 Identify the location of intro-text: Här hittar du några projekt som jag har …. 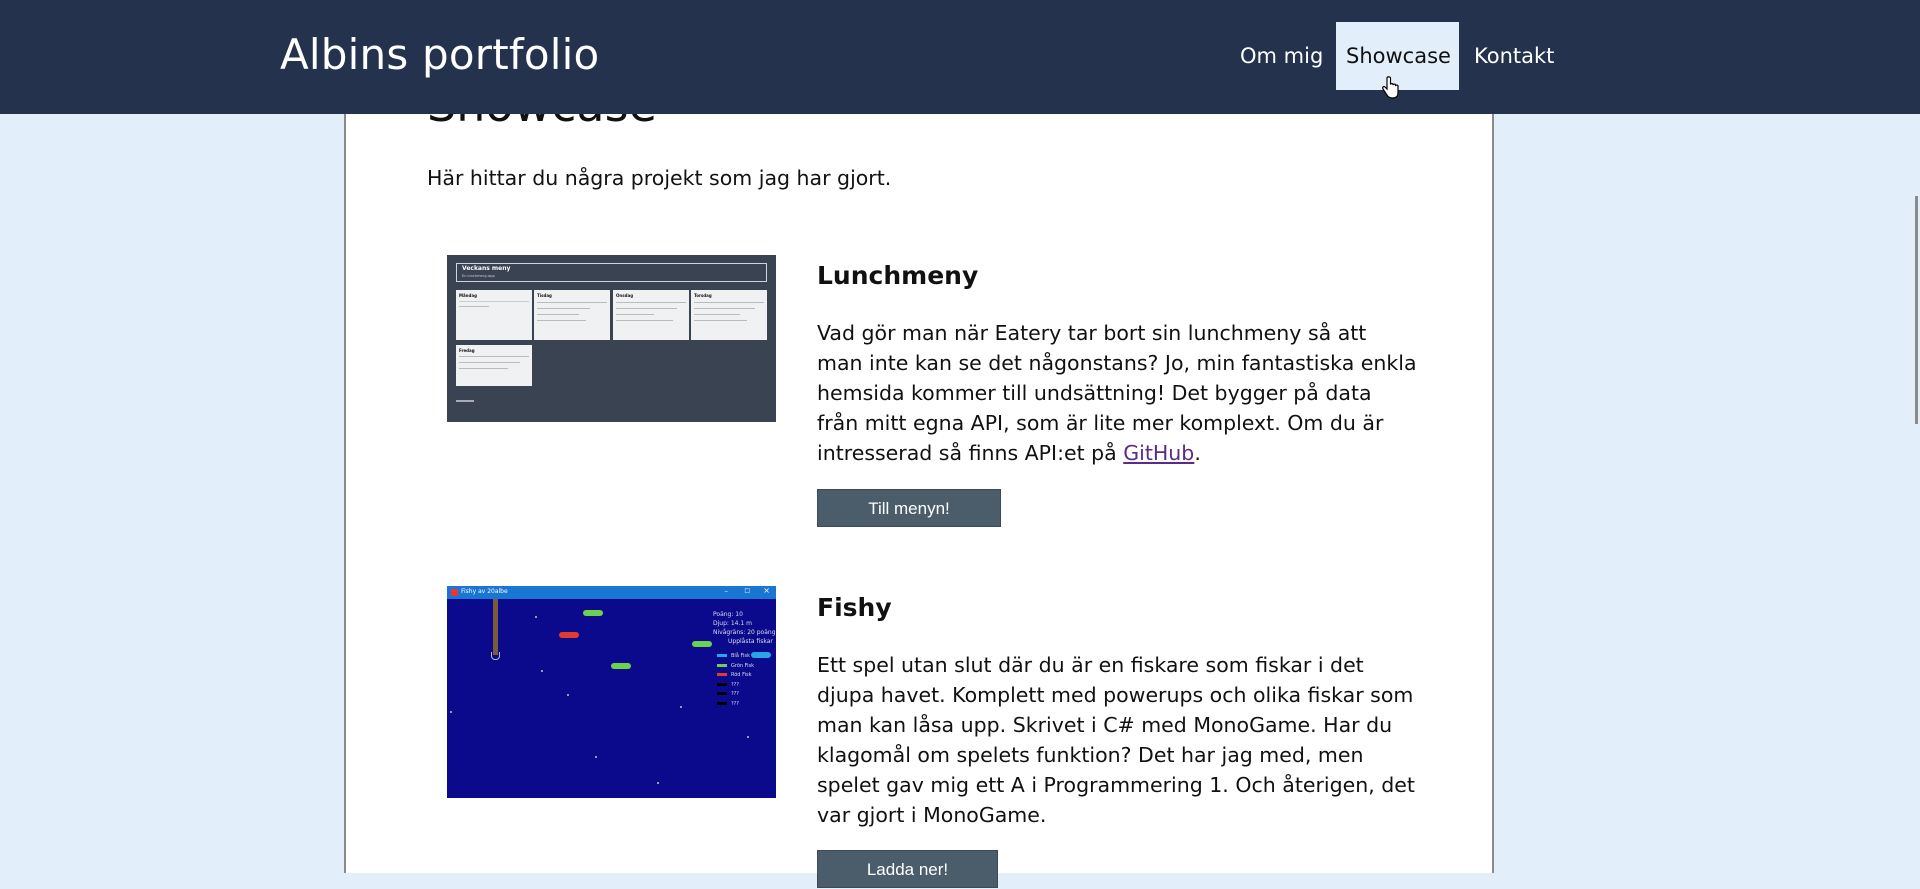
(659, 178).